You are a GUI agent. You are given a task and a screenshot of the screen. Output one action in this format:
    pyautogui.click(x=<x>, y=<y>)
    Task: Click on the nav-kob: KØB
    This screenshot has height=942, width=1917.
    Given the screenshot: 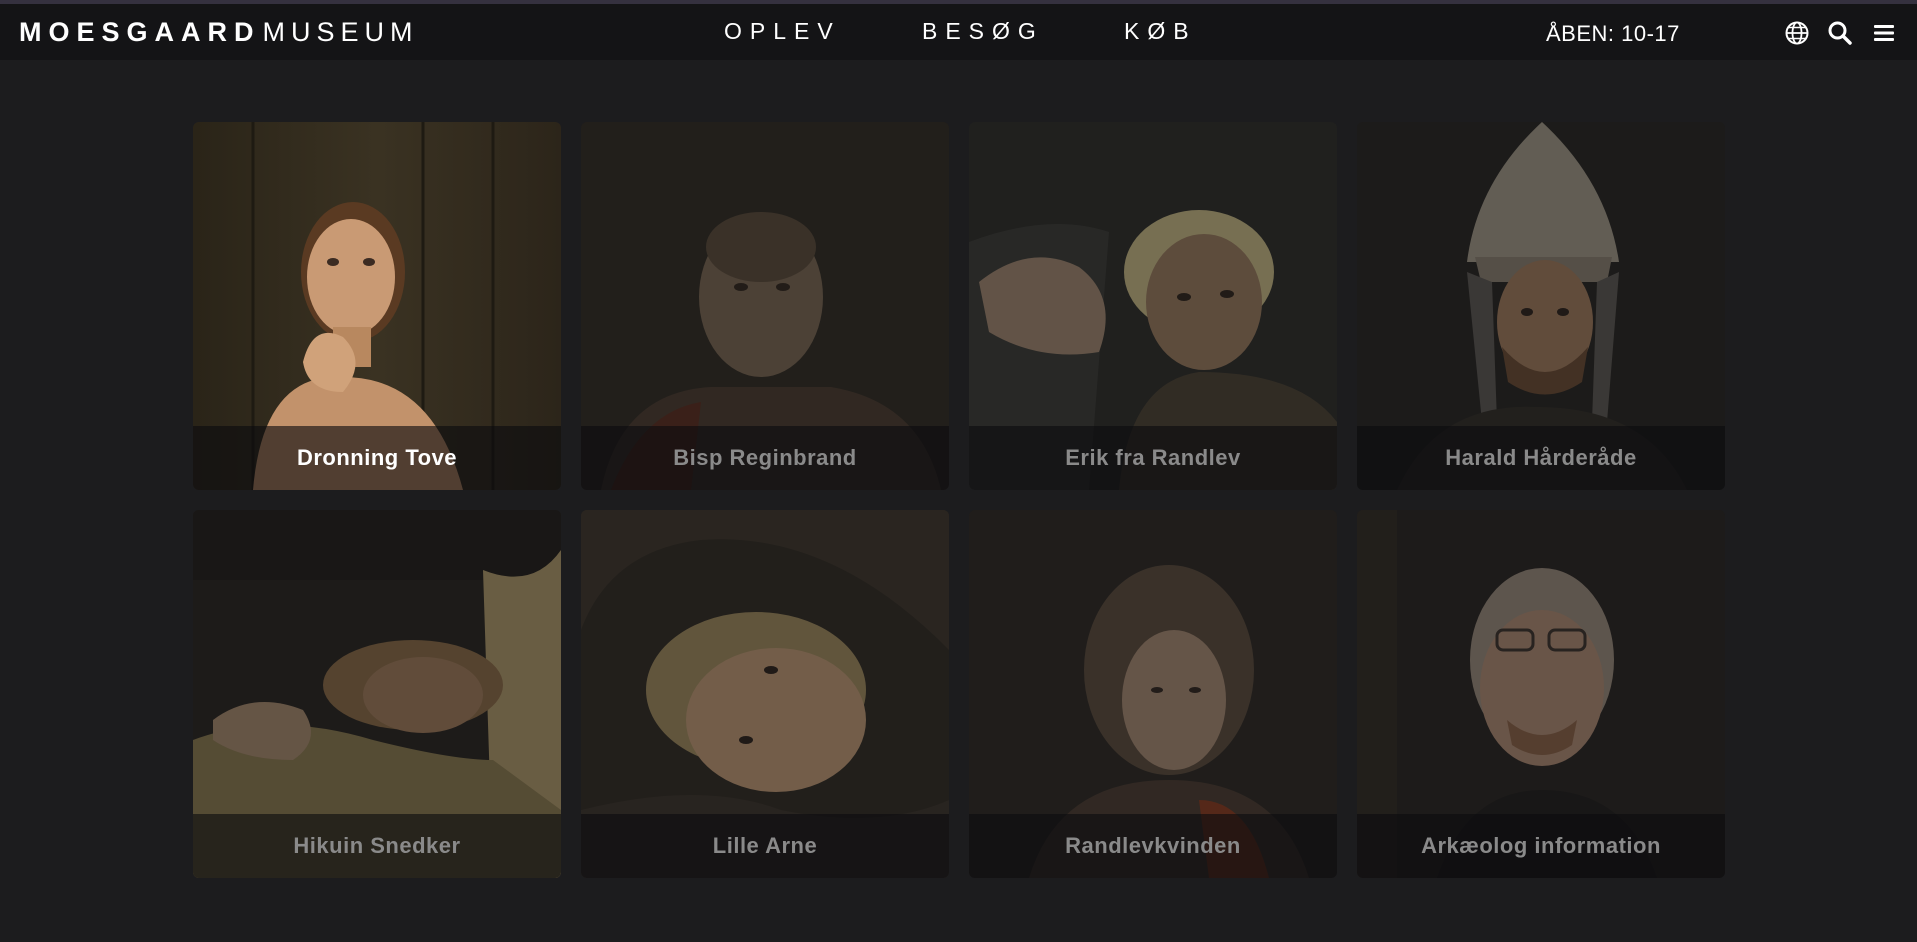 What is the action you would take?
    pyautogui.click(x=1160, y=31)
    